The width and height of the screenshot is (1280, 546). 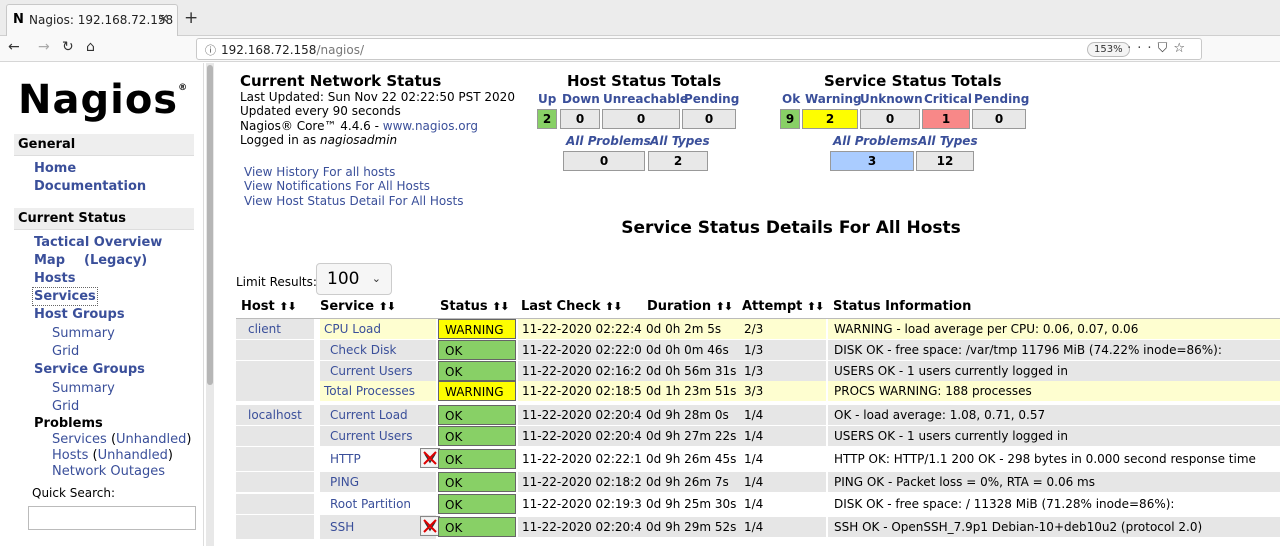 I want to click on nav-problems-services-unhandled: Unhandled, so click(x=151, y=439).